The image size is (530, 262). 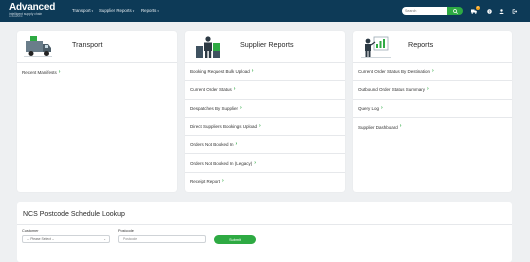 What do you see at coordinates (265, 145) in the screenshot?
I see `link-orders-not-booked-in: Orders Not Booked In ›` at bounding box center [265, 145].